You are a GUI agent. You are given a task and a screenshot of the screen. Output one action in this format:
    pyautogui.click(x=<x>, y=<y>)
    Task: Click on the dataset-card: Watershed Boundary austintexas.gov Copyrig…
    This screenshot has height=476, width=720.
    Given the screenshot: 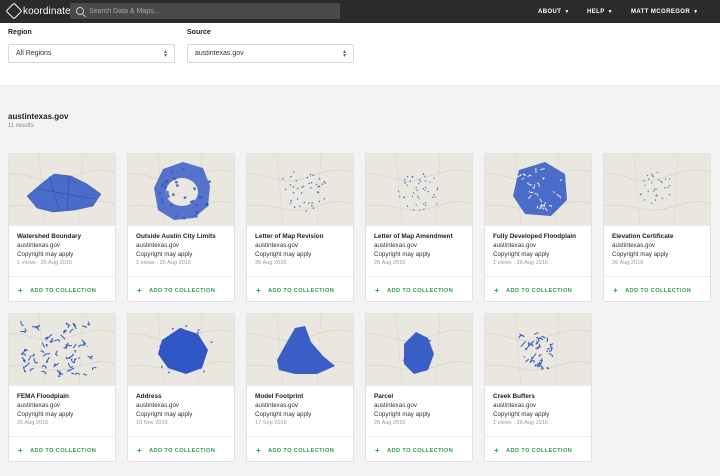 What is the action you would take?
    pyautogui.click(x=62, y=227)
    